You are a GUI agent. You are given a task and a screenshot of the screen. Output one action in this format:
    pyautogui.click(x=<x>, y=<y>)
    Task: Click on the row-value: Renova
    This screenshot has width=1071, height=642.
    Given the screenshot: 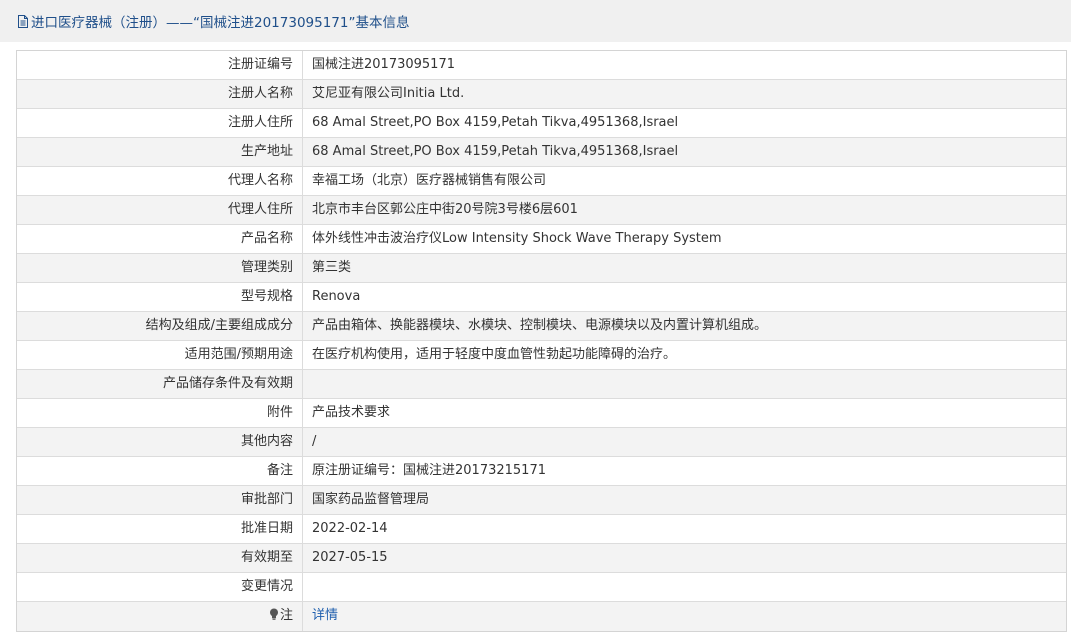 What is the action you would take?
    pyautogui.click(x=336, y=296)
    